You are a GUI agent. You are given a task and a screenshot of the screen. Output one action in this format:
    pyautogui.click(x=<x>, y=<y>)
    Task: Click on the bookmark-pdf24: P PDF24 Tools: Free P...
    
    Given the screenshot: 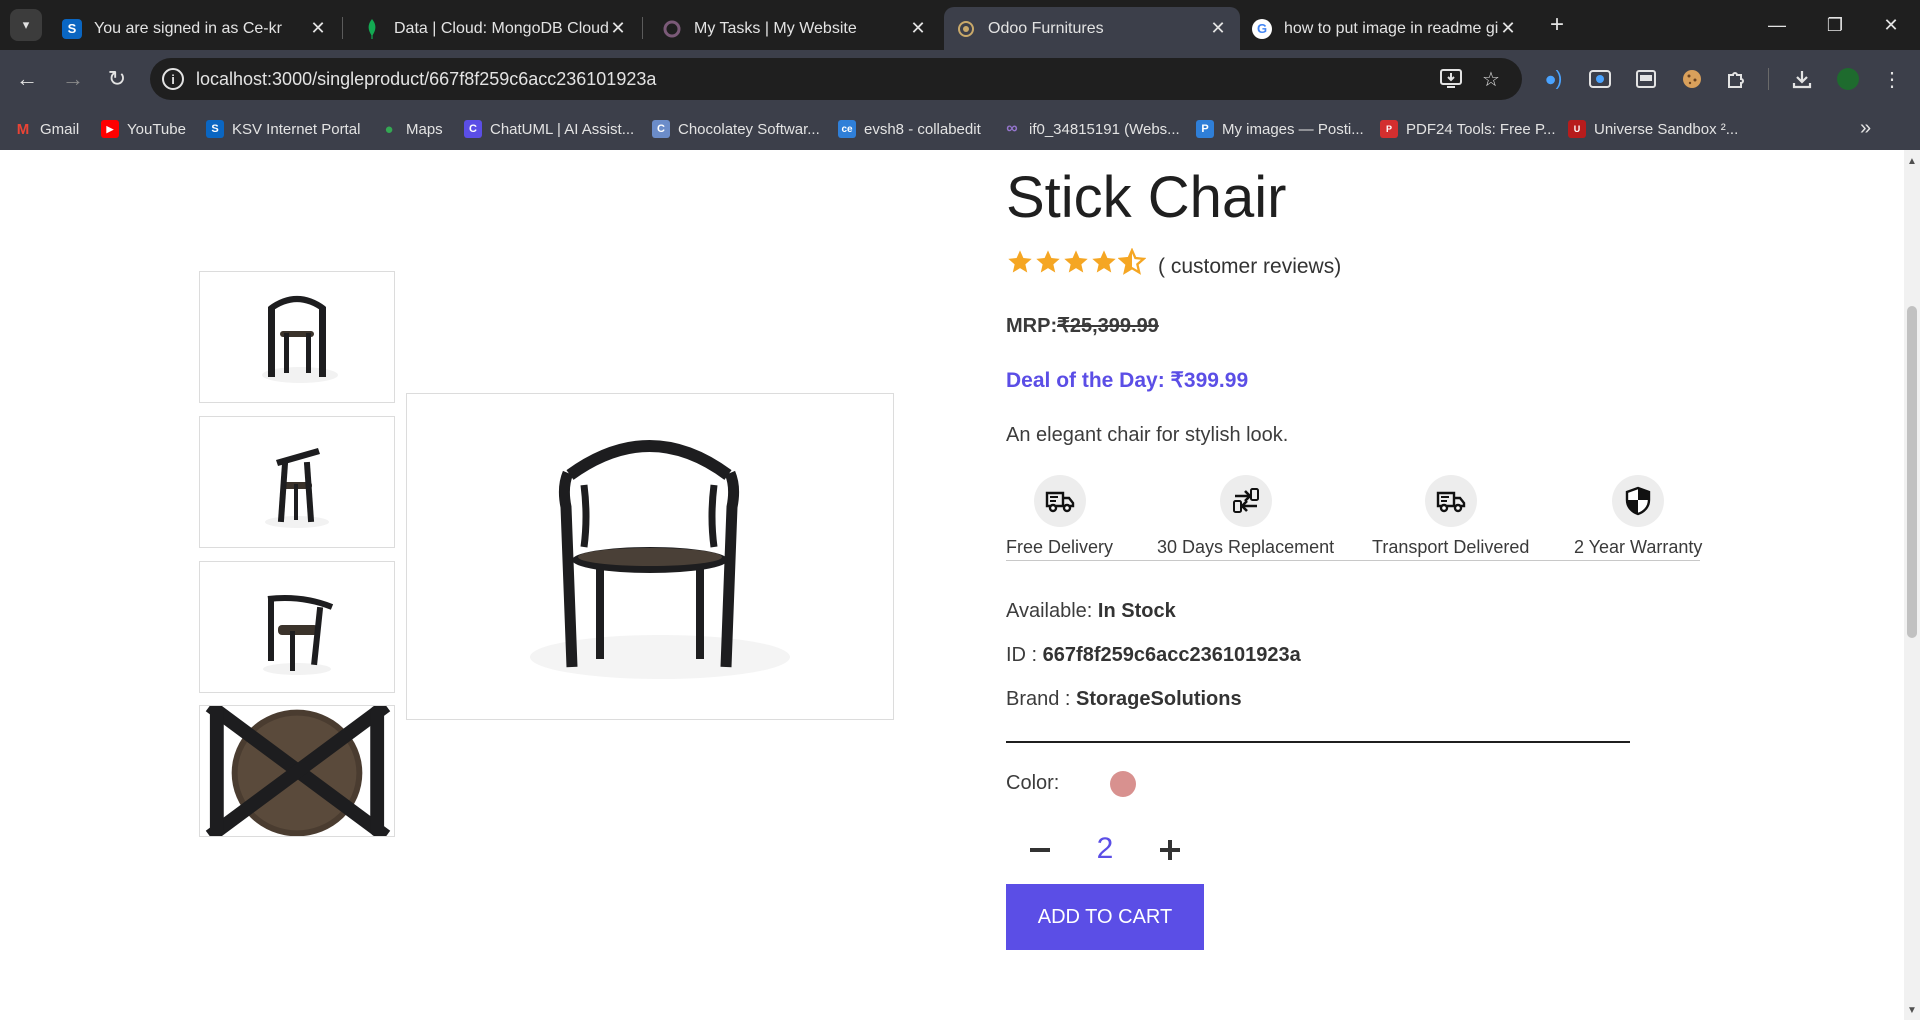 What is the action you would take?
    pyautogui.click(x=1468, y=129)
    